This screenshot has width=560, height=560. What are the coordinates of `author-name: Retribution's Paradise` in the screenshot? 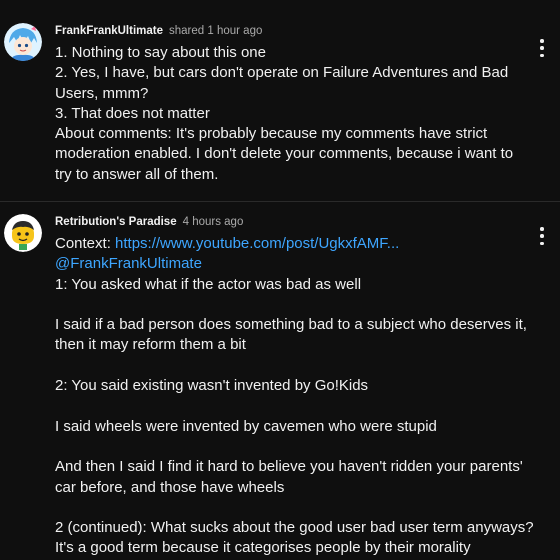 It's located at (116, 222).